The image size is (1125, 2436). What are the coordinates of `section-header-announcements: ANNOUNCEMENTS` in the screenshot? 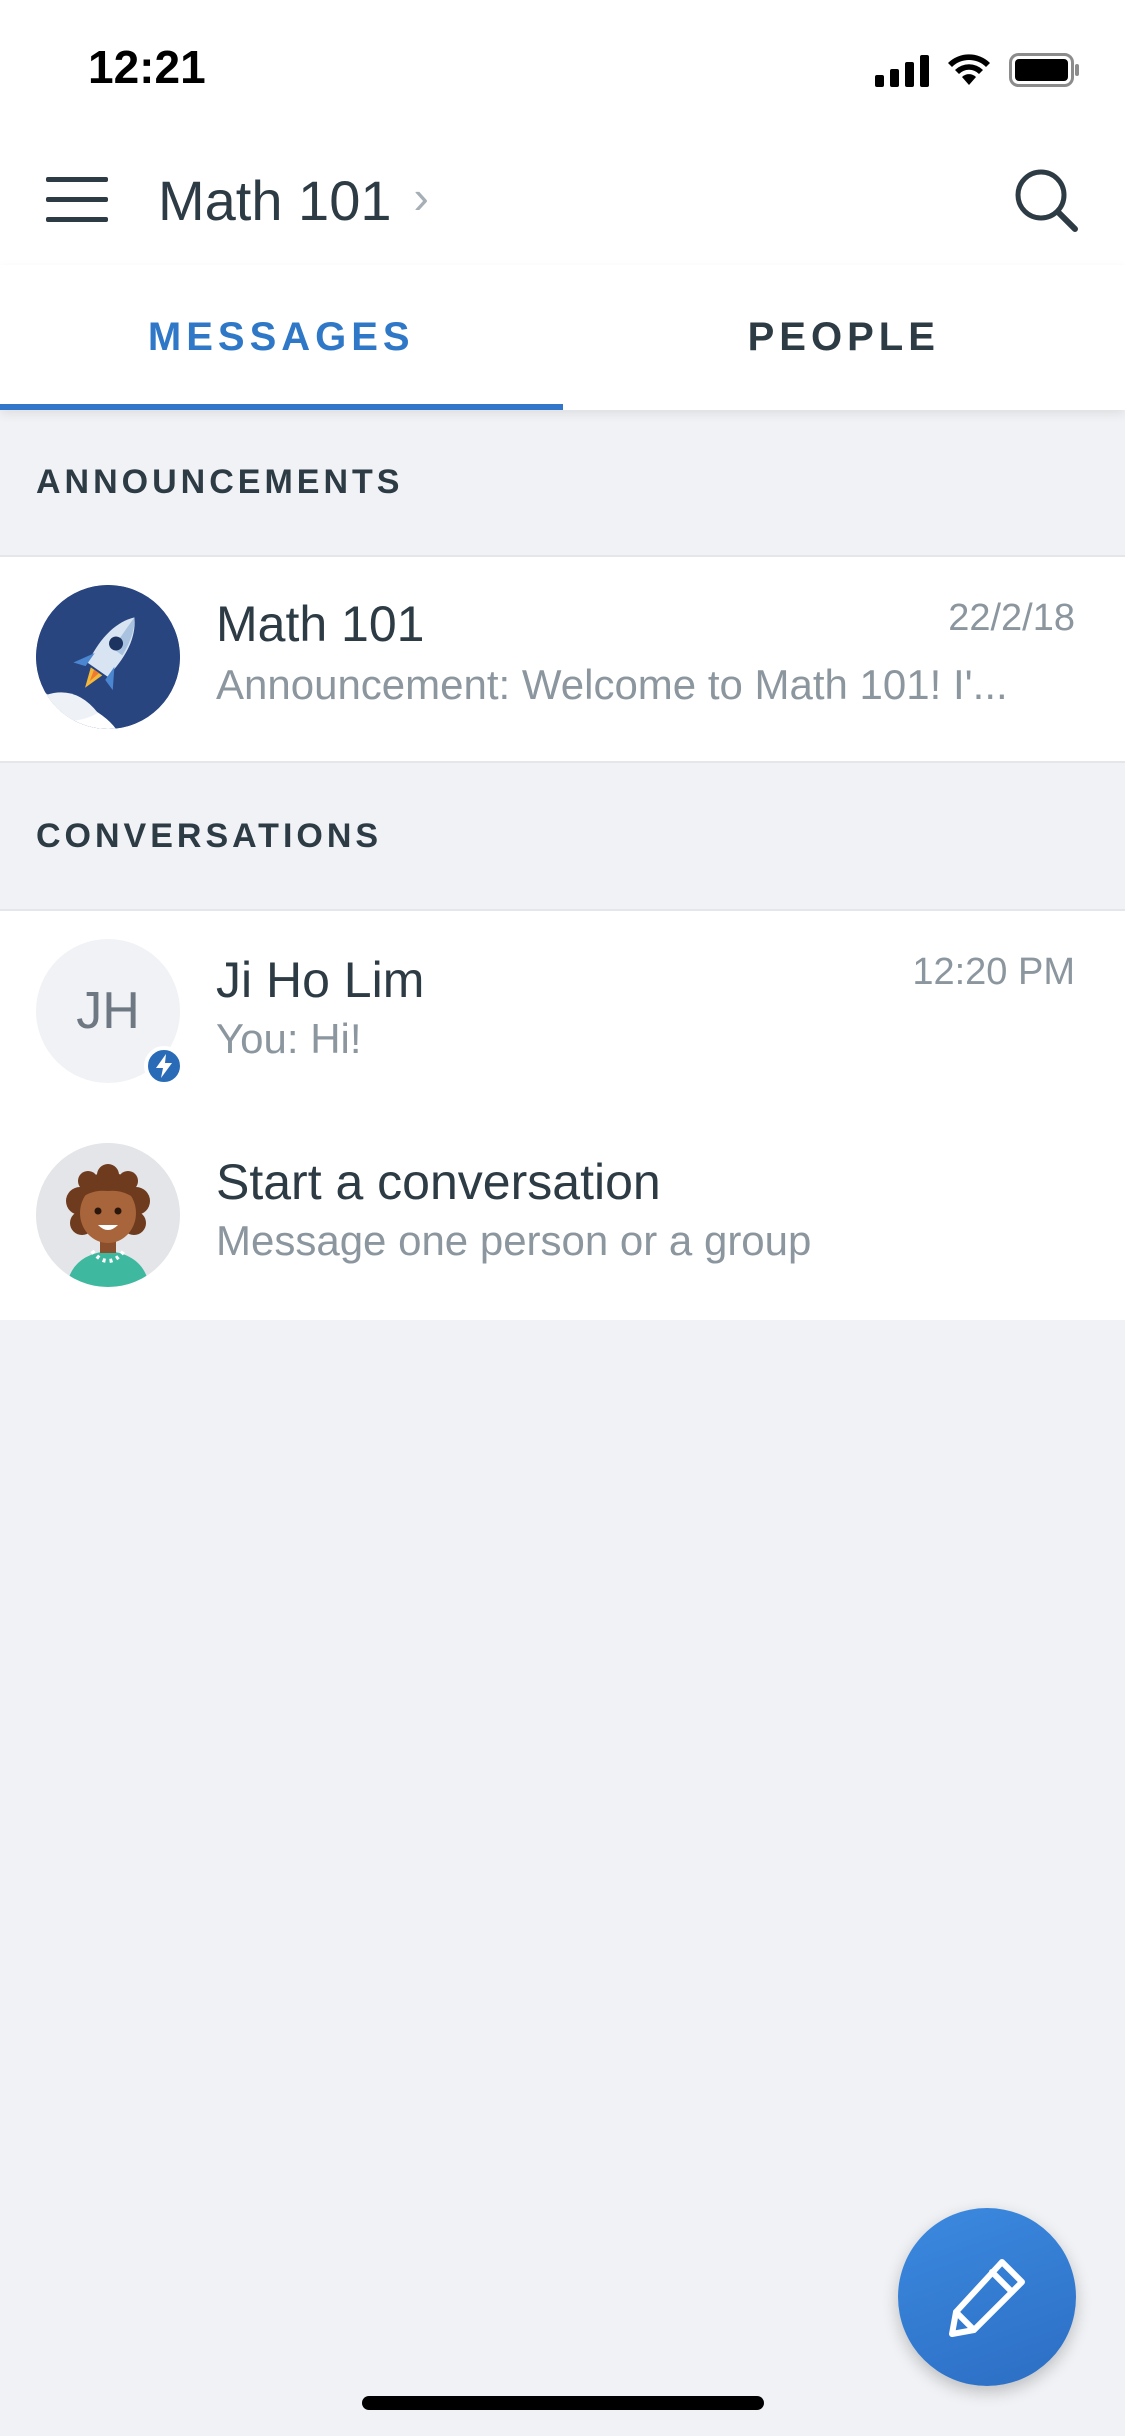 It's located at (562, 483).